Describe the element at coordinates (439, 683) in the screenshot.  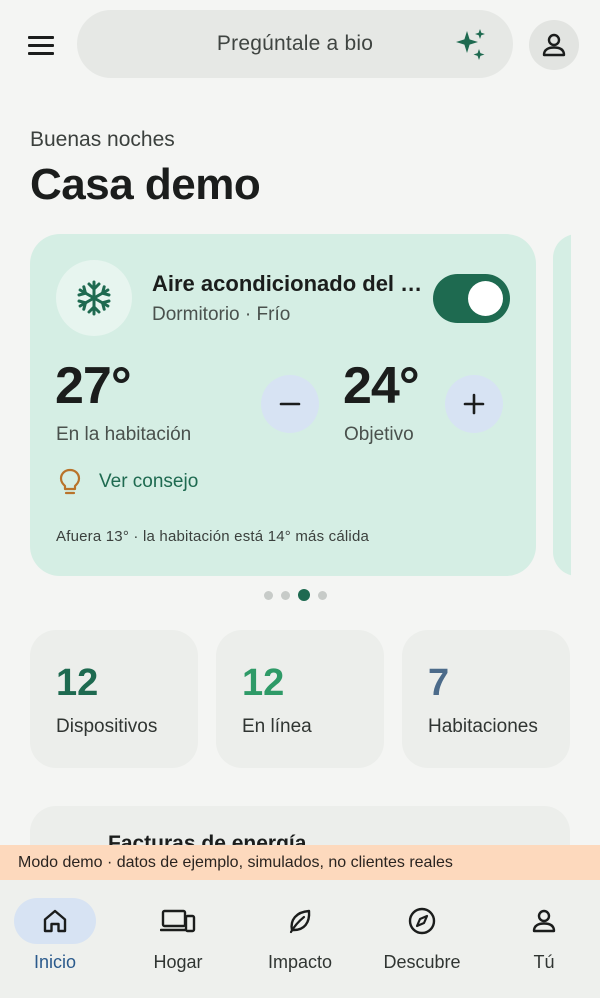
I see `stat-value: 7` at that location.